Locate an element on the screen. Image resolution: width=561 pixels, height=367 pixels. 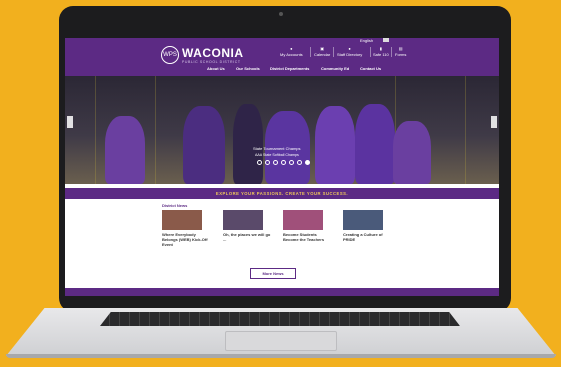
more-news-button: More News is located at coordinates (273, 273).